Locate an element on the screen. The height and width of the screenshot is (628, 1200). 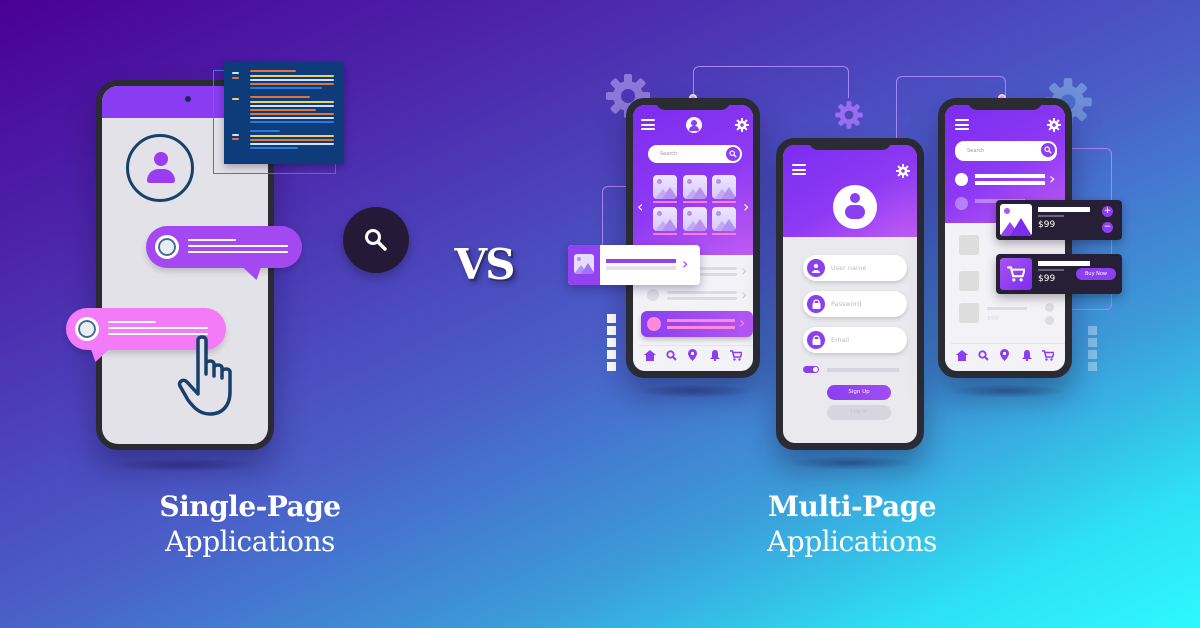
password-field: Password is located at coordinates (855, 304).